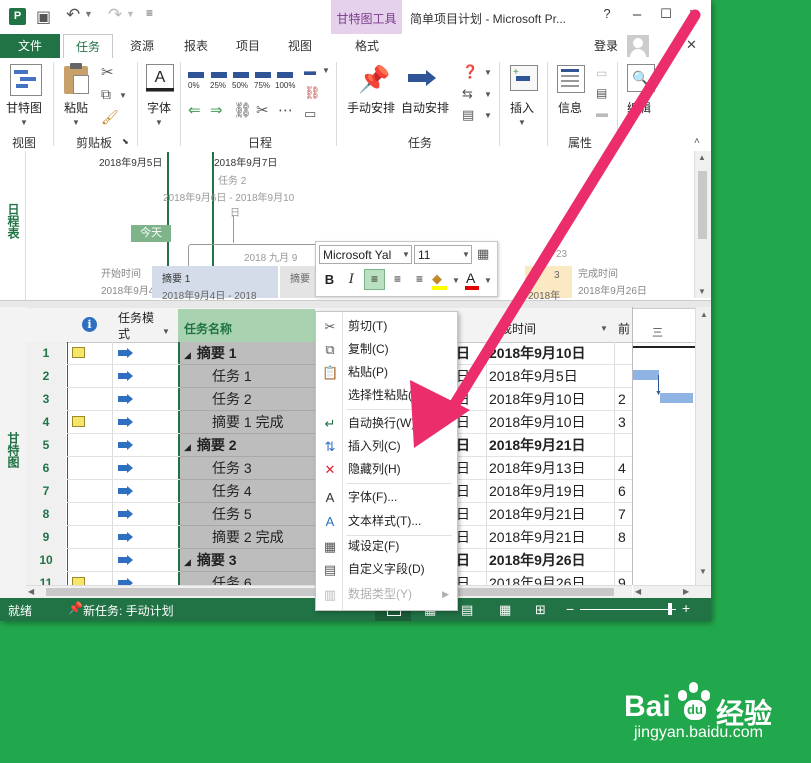 This screenshot has width=811, height=763. I want to click on watermark-url: jingyan.baidu.com, so click(698, 732).